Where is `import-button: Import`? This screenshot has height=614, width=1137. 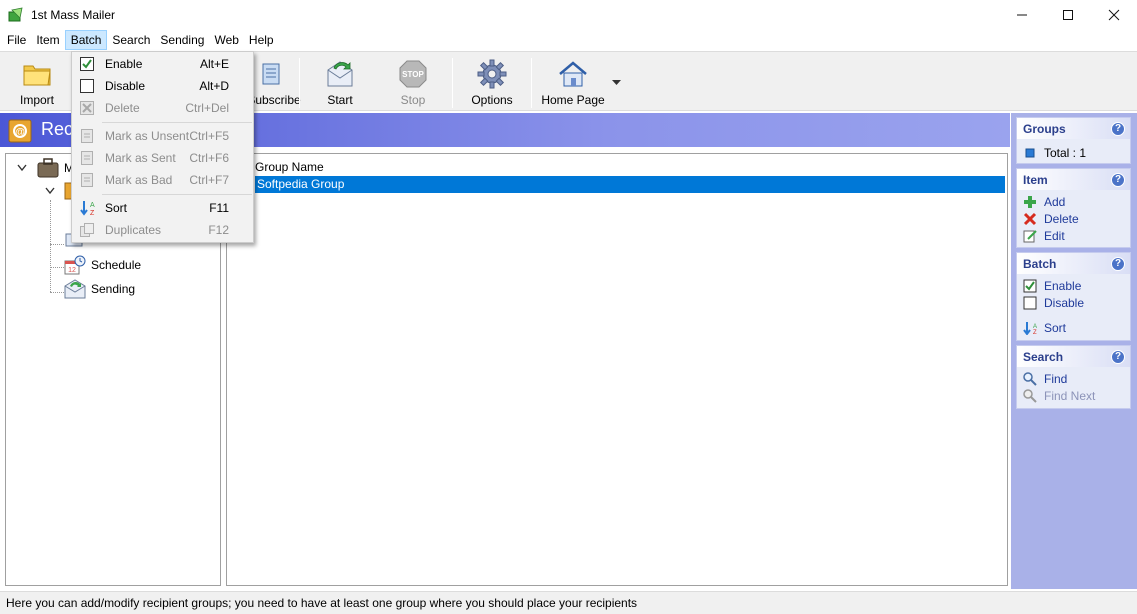
import-button: Import is located at coordinates (37, 83).